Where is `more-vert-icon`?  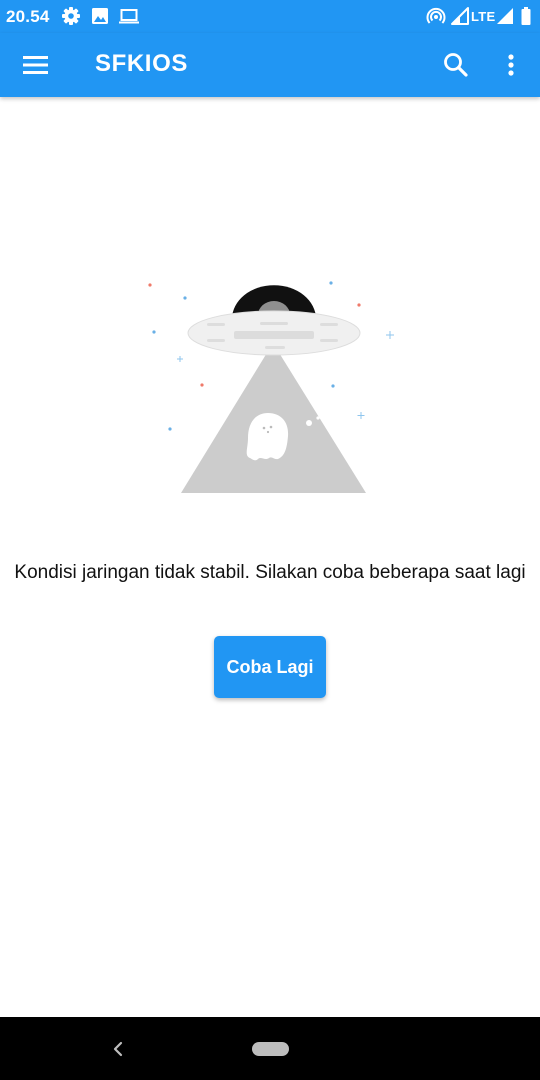
more-vert-icon is located at coordinates (511, 65).